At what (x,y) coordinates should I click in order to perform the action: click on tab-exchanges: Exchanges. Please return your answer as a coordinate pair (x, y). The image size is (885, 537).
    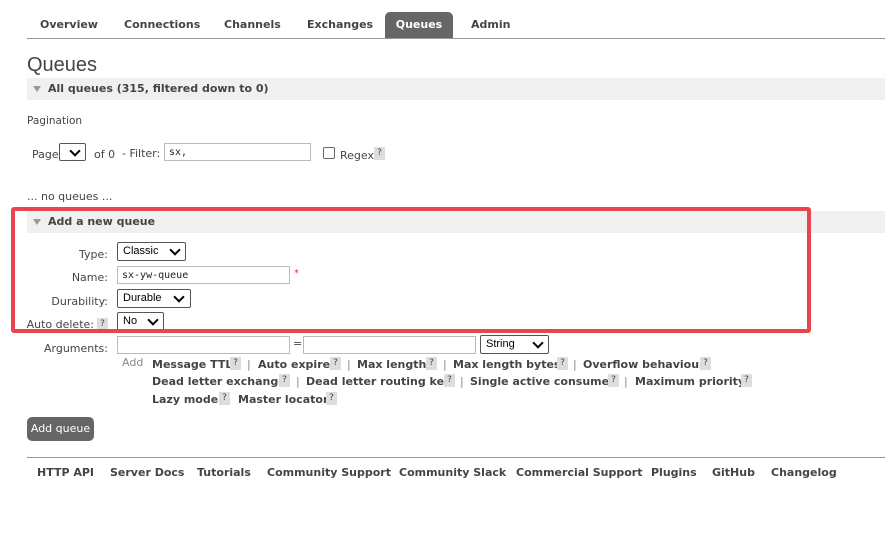
    Looking at the image, I should click on (340, 25).